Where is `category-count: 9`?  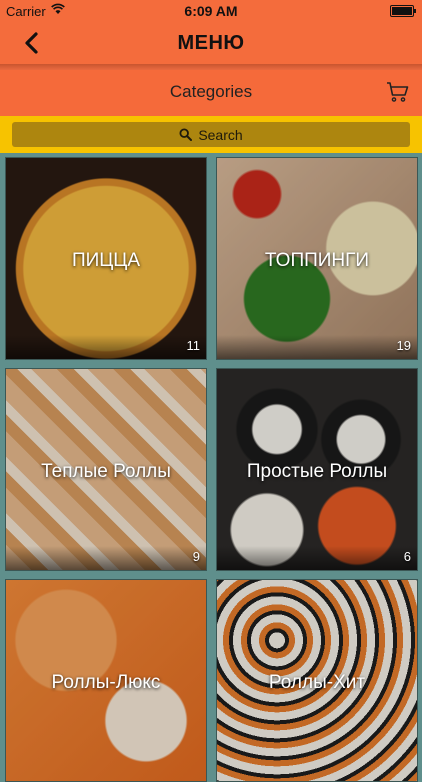
category-count: 9 is located at coordinates (196, 556).